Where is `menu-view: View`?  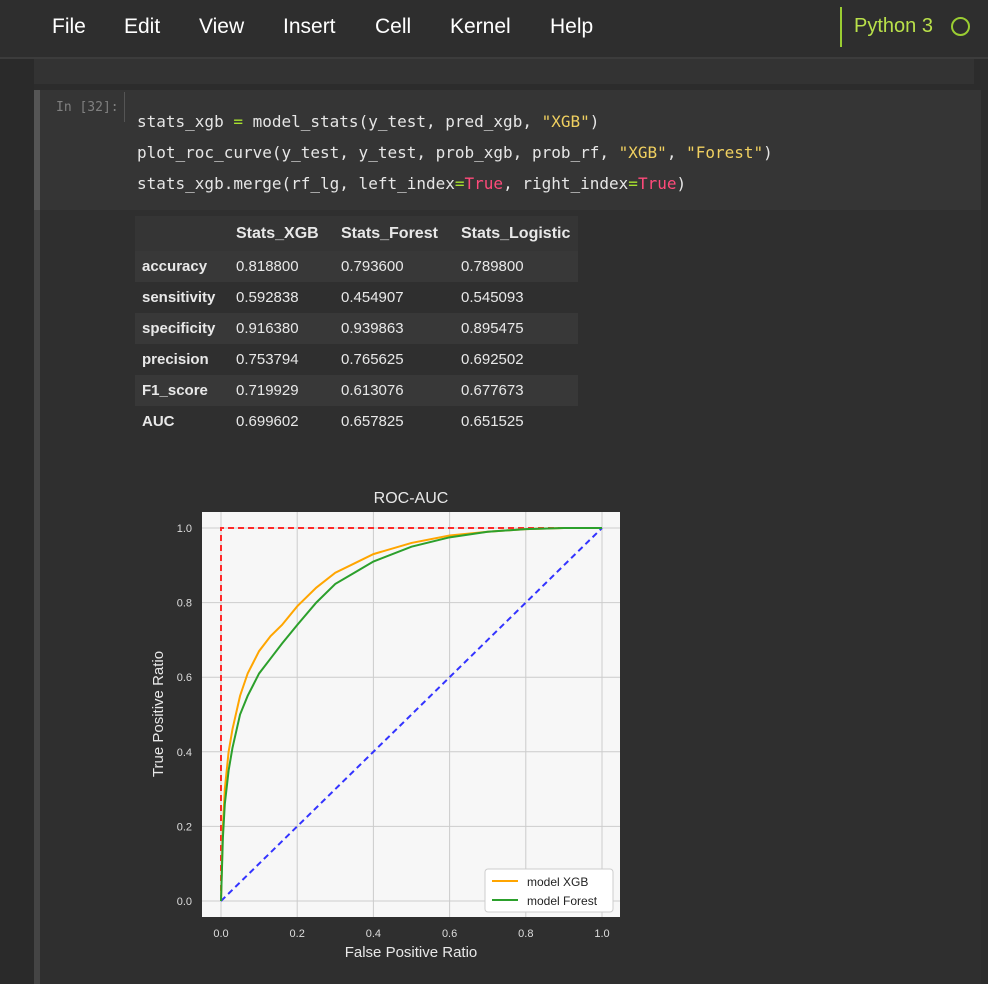
menu-view: View is located at coordinates (221, 27).